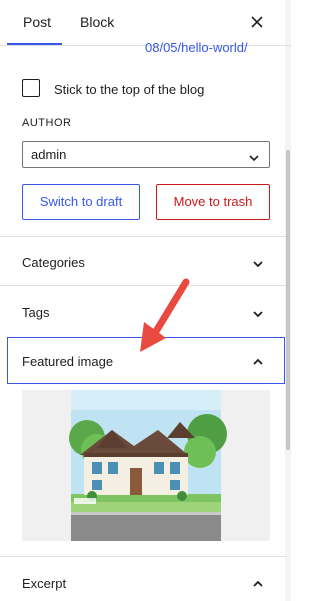 Image resolution: width=320 pixels, height=601 pixels. I want to click on tab-block: Block, so click(97, 22).